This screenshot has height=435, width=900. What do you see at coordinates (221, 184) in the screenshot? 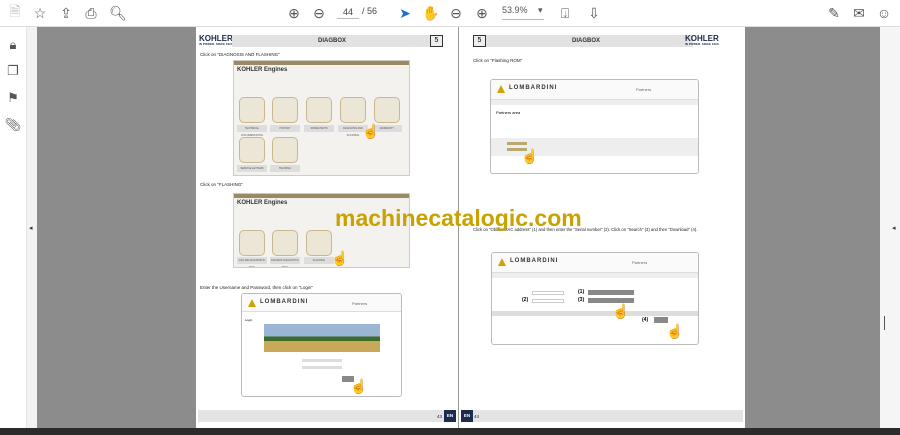
I see `instruction-2: Click on "FLASHING"` at bounding box center [221, 184].